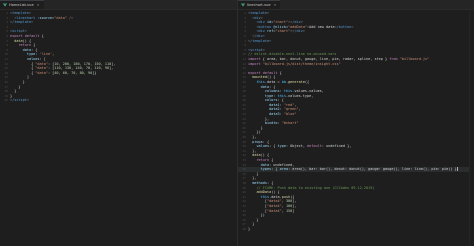  What do you see at coordinates (266, 169) in the screenshot?
I see `code-token: types` at bounding box center [266, 169].